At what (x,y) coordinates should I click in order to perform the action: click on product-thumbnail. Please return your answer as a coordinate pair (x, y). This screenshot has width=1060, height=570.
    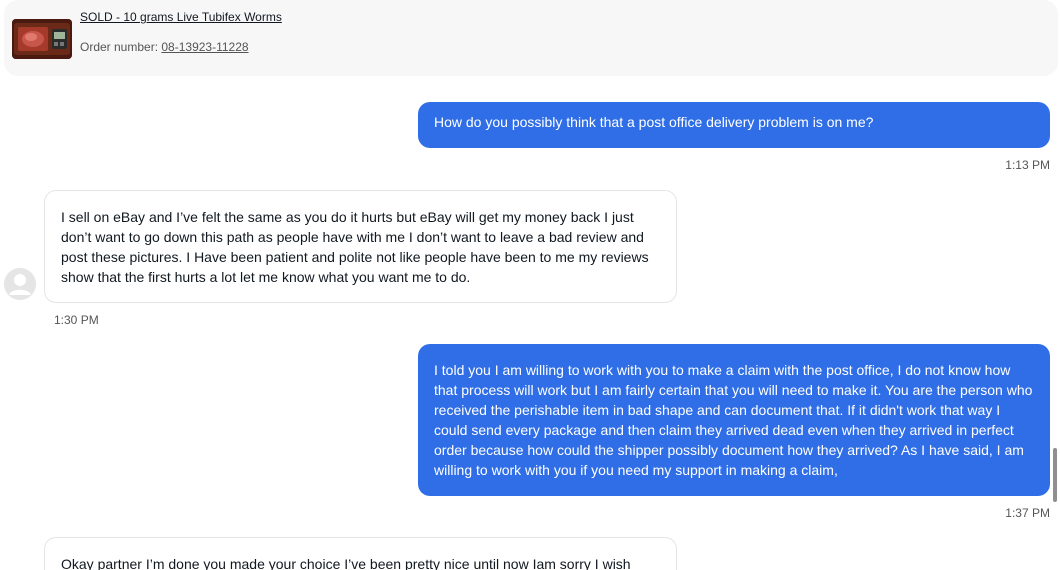
    Looking at the image, I should click on (42, 39).